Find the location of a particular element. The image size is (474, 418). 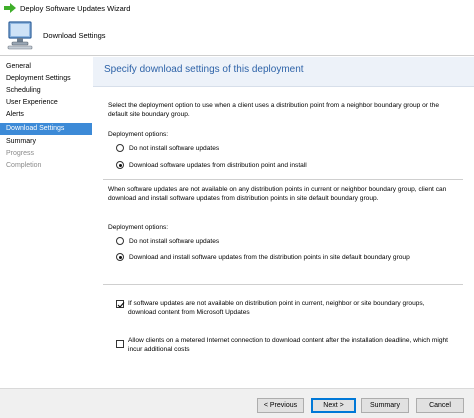

title-bar: Deploy Software Updates Wizard is located at coordinates (237, 8).